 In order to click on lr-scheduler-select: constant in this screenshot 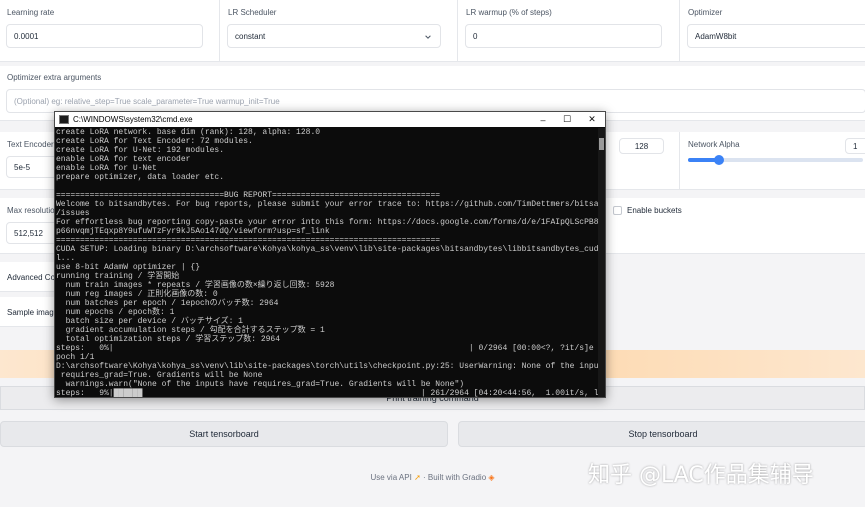, I will do `click(334, 36)`.